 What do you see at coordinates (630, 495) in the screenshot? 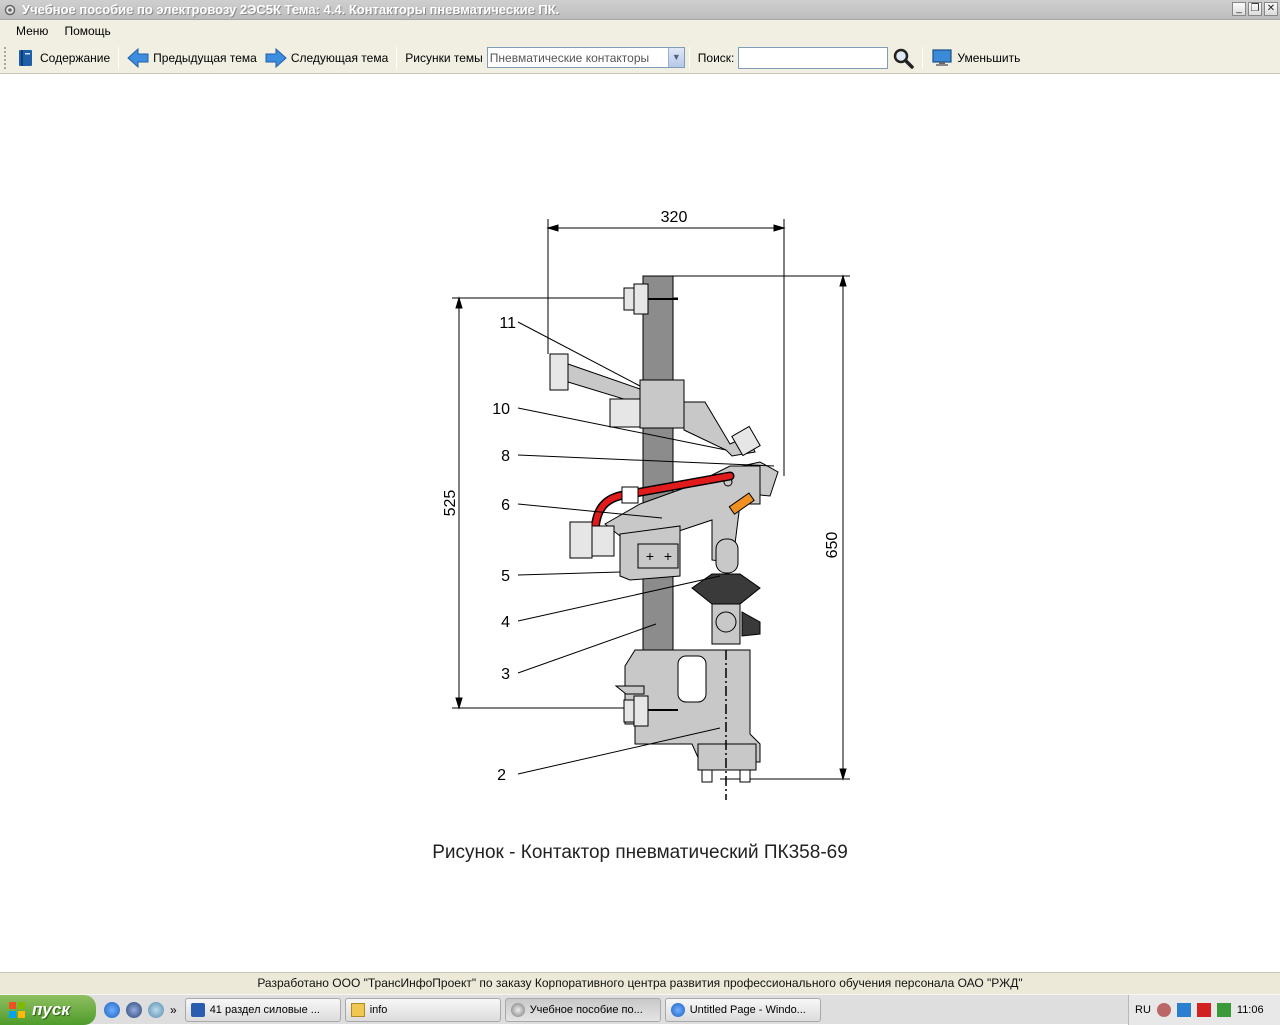
I see `shunt-clamp` at bounding box center [630, 495].